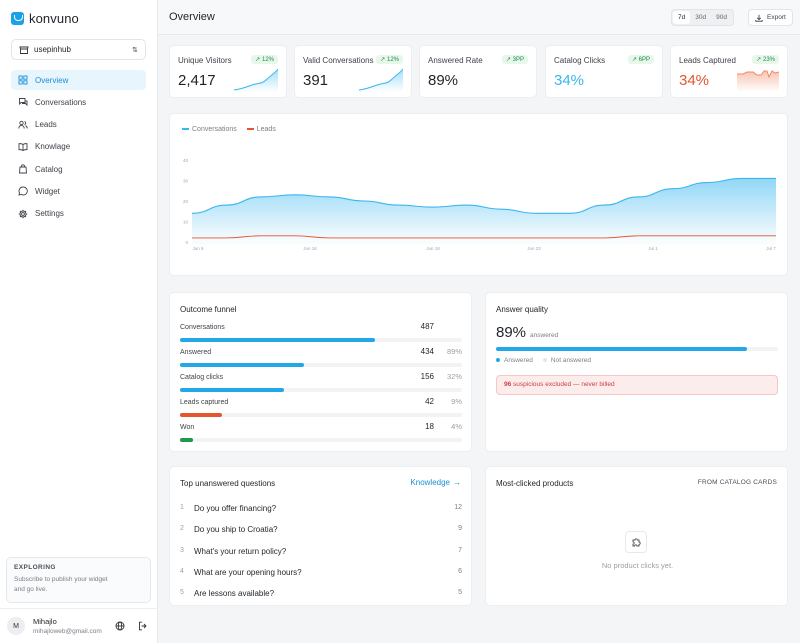 The image size is (800, 643). I want to click on app-name: konvuno, so click(54, 18).